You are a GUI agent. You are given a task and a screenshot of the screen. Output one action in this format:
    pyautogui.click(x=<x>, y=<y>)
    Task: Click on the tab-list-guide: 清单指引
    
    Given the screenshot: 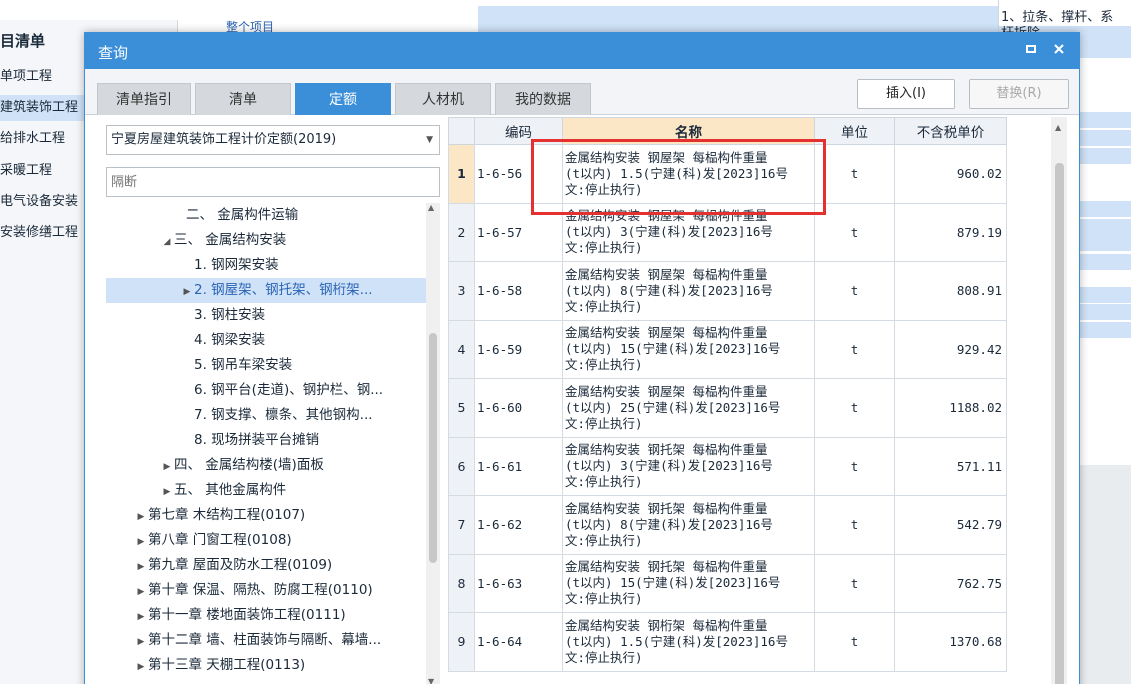 What is the action you would take?
    pyautogui.click(x=144, y=99)
    